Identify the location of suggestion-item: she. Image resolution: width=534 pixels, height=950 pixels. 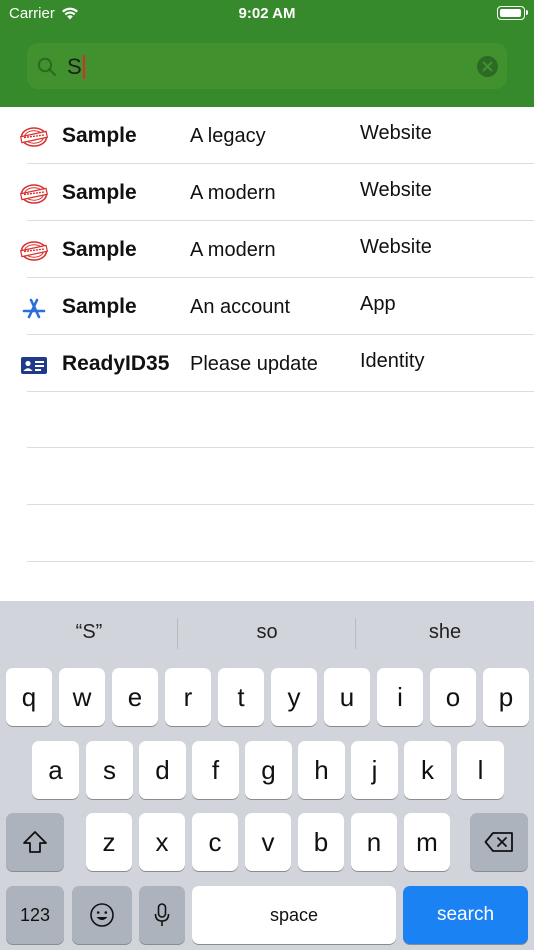
(445, 632).